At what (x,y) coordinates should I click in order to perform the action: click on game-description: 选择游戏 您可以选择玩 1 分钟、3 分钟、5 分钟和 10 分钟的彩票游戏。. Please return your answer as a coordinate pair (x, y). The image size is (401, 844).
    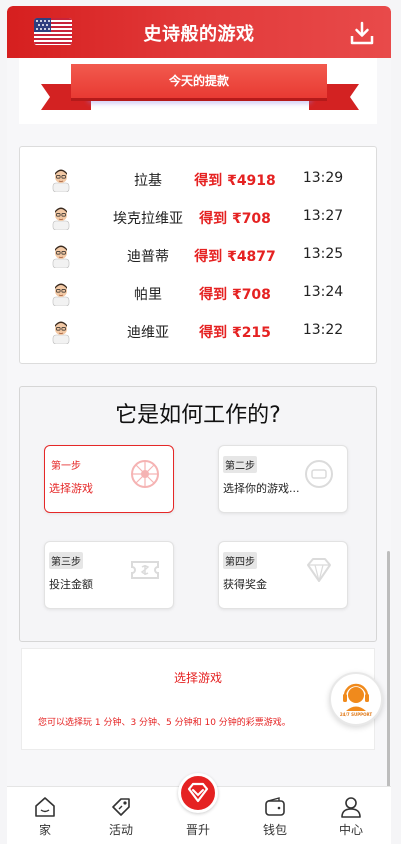
    Looking at the image, I should click on (198, 699).